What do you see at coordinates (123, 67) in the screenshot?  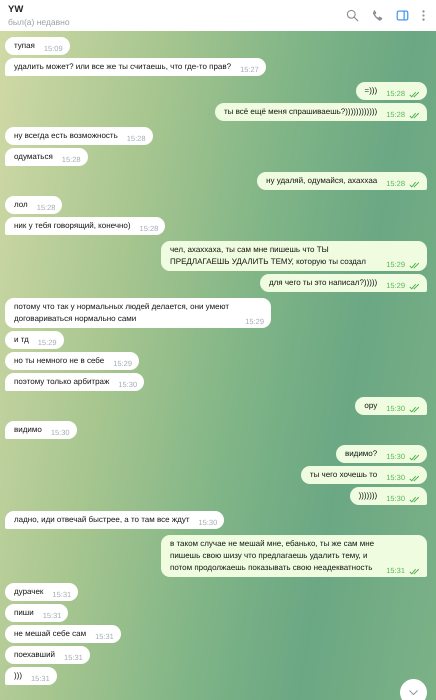 I see `message-text: удалить может? или все же ты считаешь, что где-то прав?` at bounding box center [123, 67].